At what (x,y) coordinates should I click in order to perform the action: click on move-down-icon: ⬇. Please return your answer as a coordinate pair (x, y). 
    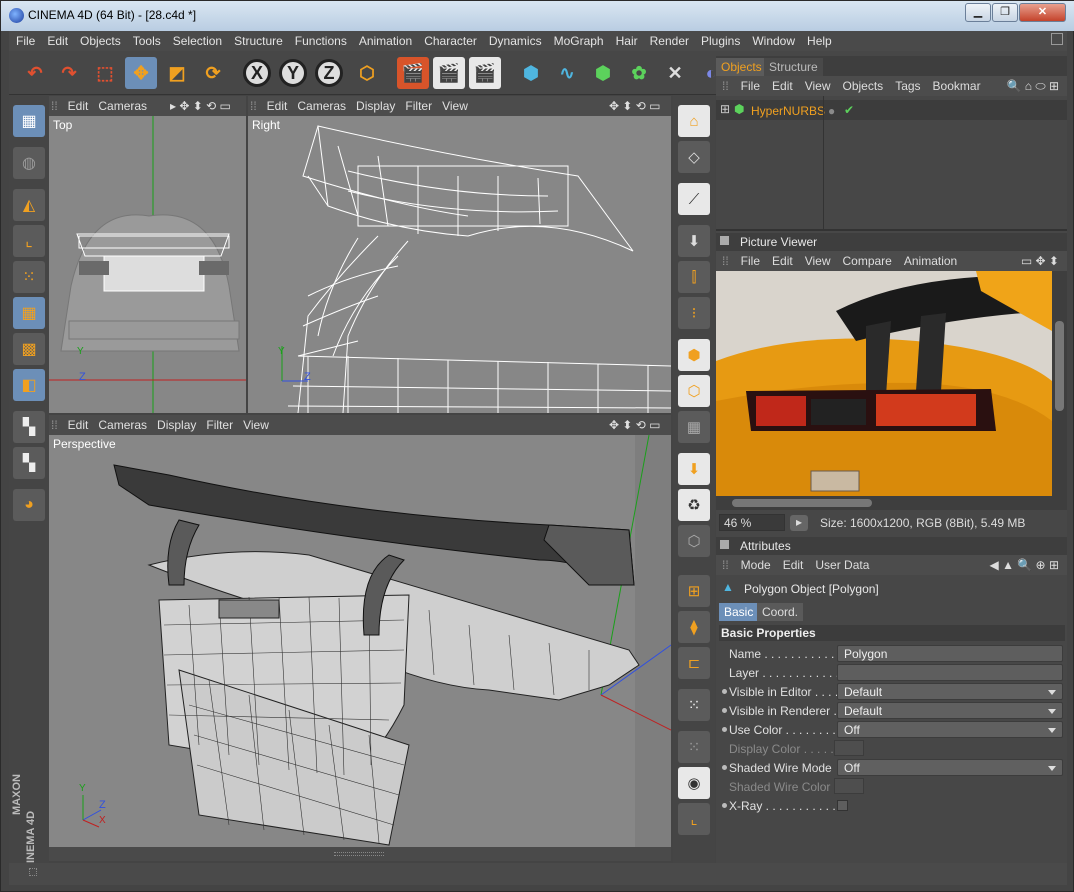
    Looking at the image, I should click on (694, 241).